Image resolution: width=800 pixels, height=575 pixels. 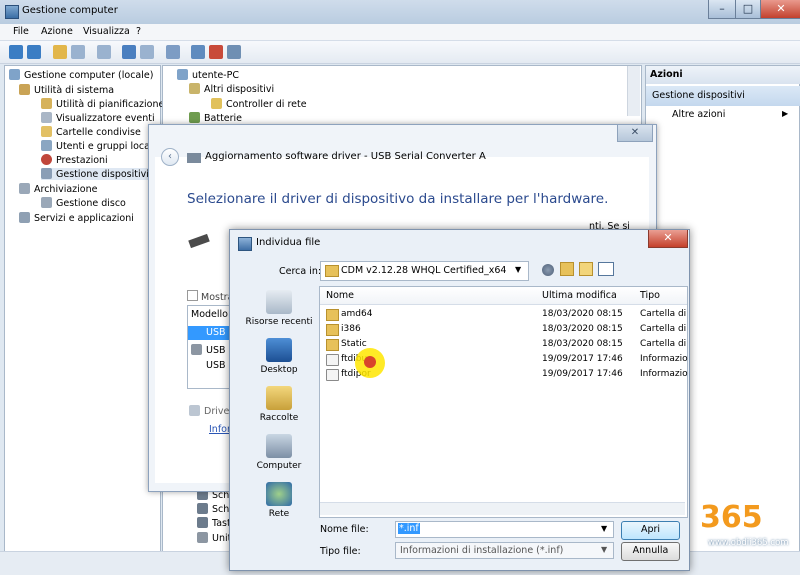 What do you see at coordinates (748, 543) in the screenshot?
I see `watermark-url: www.obdii365.com` at bounding box center [748, 543].